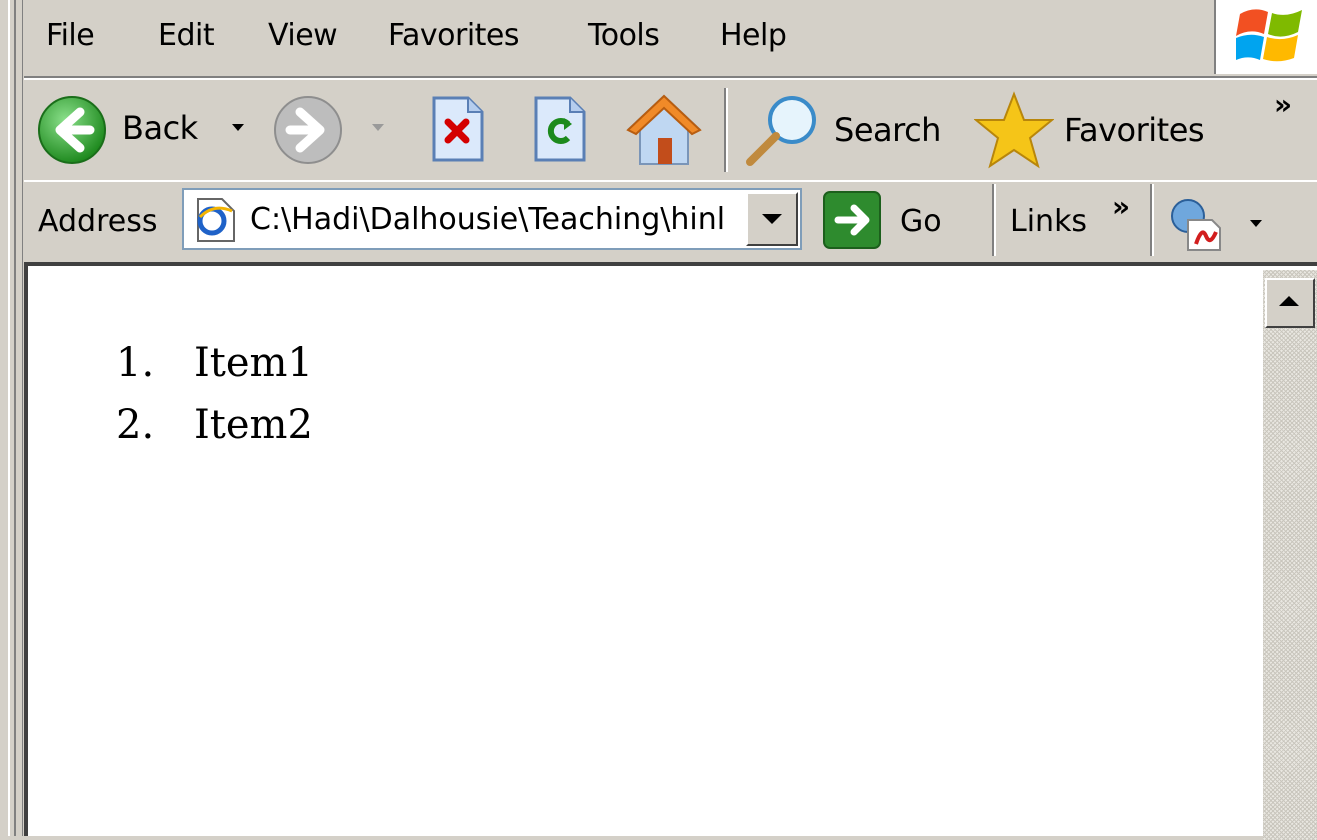  What do you see at coordinates (253, 363) in the screenshot?
I see `list-item-text: Item1` at bounding box center [253, 363].